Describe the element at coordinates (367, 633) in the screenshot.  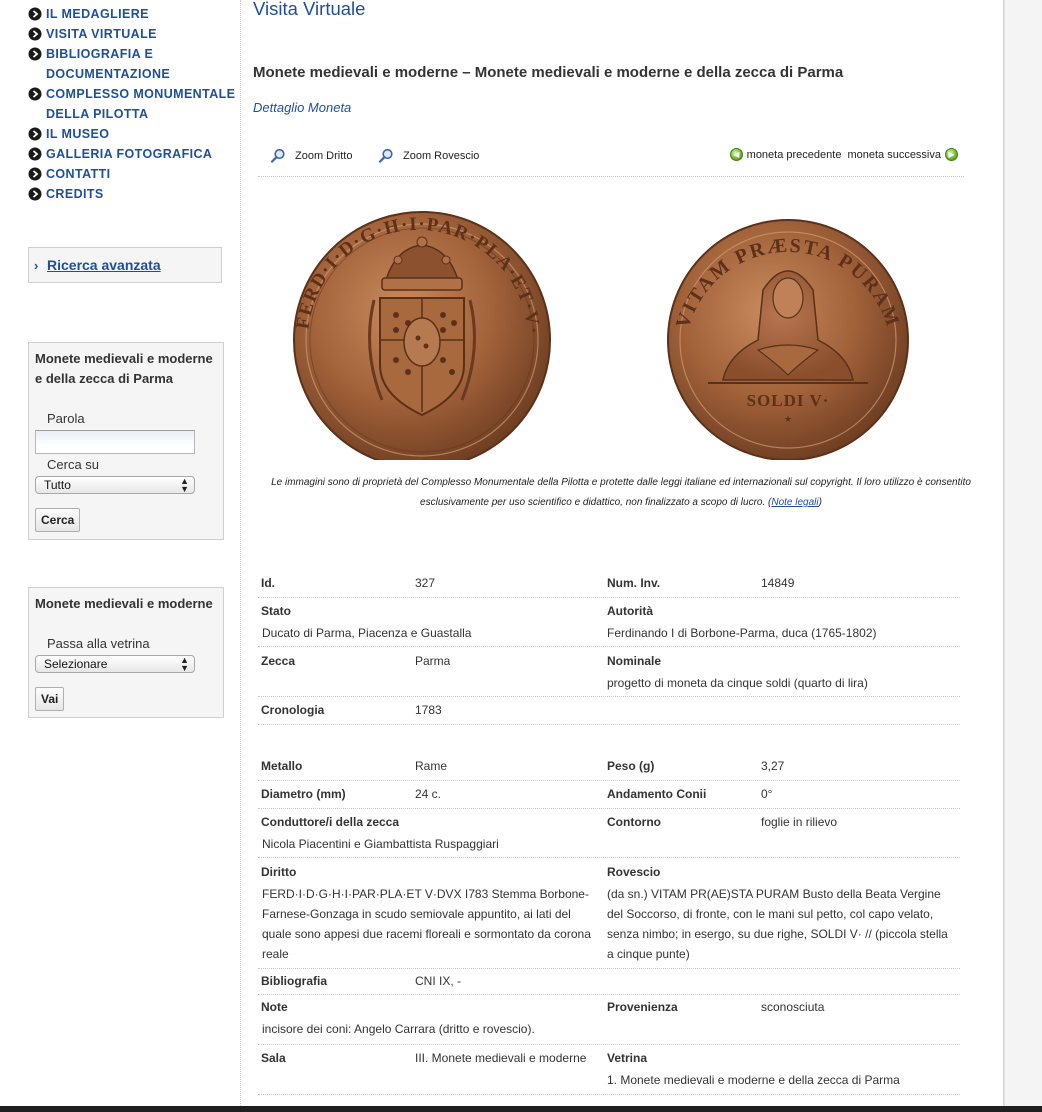
I see `stato-value: Ducato di Parma, Piacenza e Guastalla` at that location.